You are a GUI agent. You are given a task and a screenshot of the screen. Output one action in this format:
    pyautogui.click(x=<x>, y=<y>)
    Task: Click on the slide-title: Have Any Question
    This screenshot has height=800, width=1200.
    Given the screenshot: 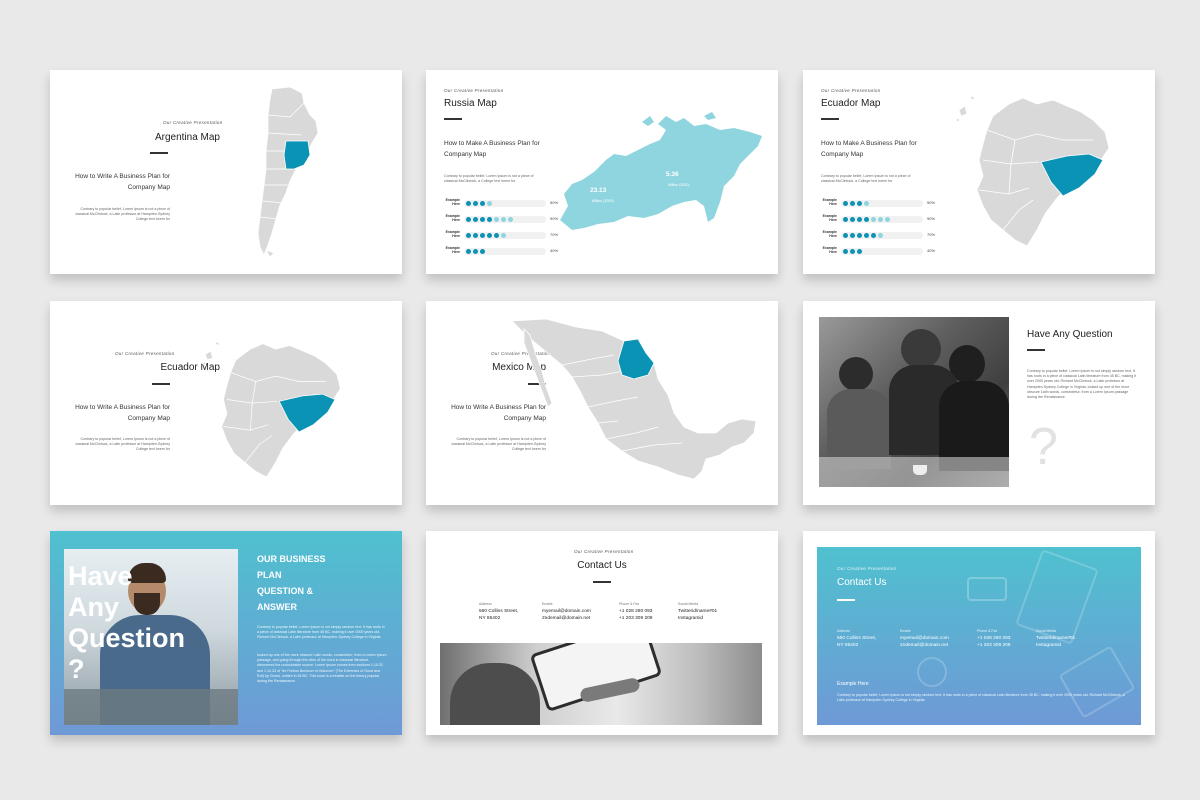 What is the action you would take?
    pyautogui.click(x=1070, y=334)
    